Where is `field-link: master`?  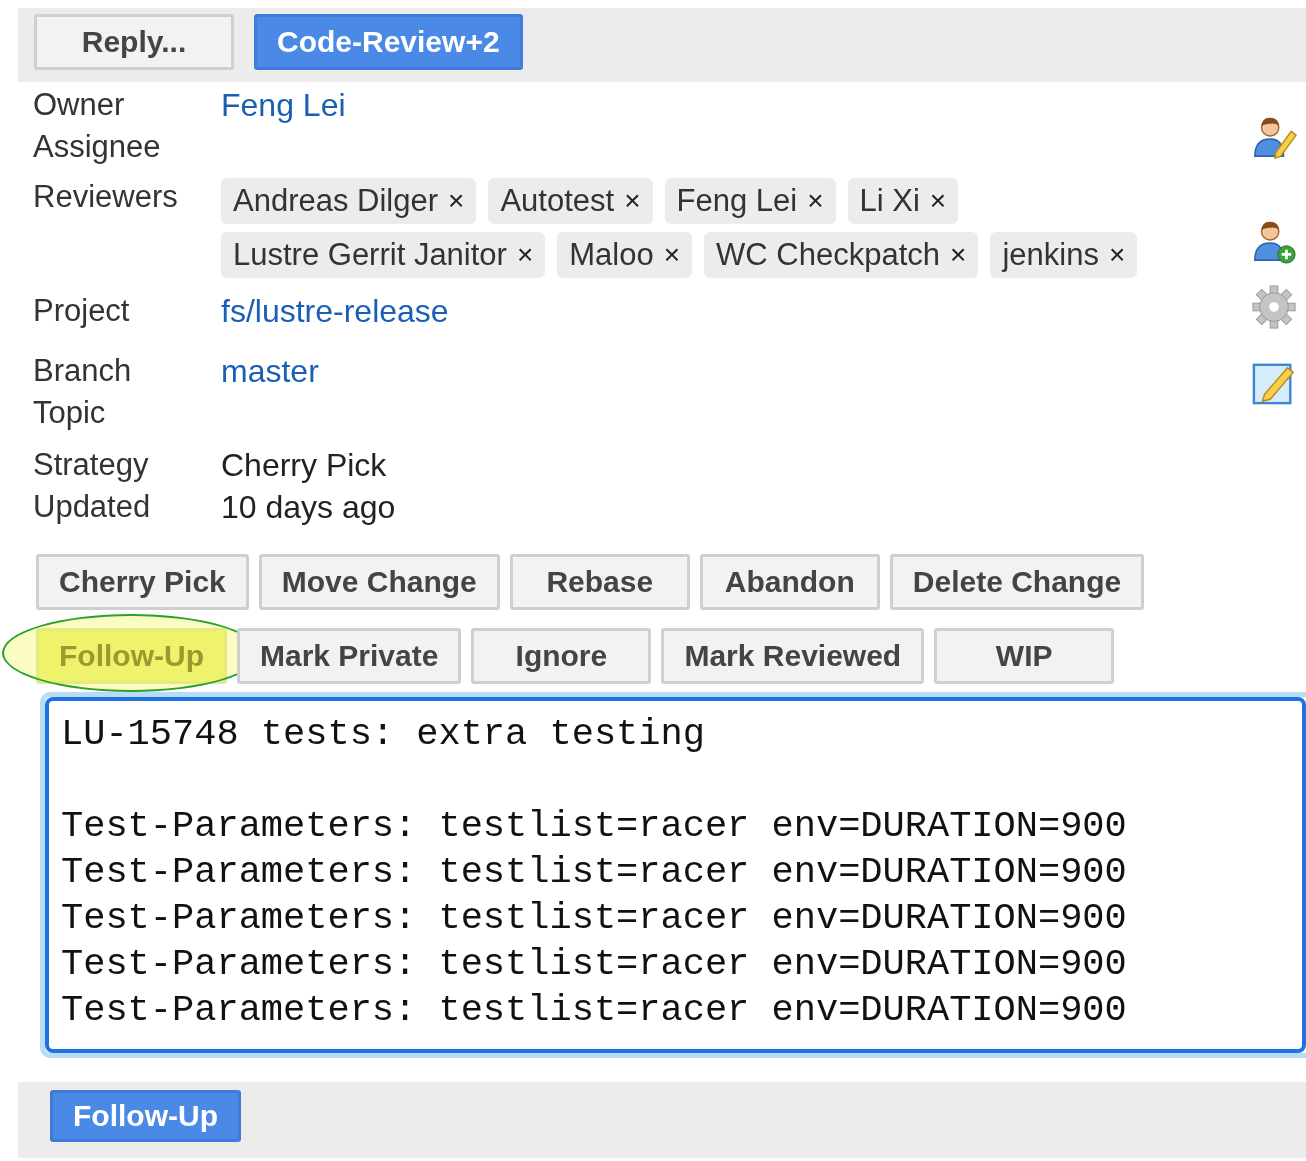 field-link: master is located at coordinates (731, 371).